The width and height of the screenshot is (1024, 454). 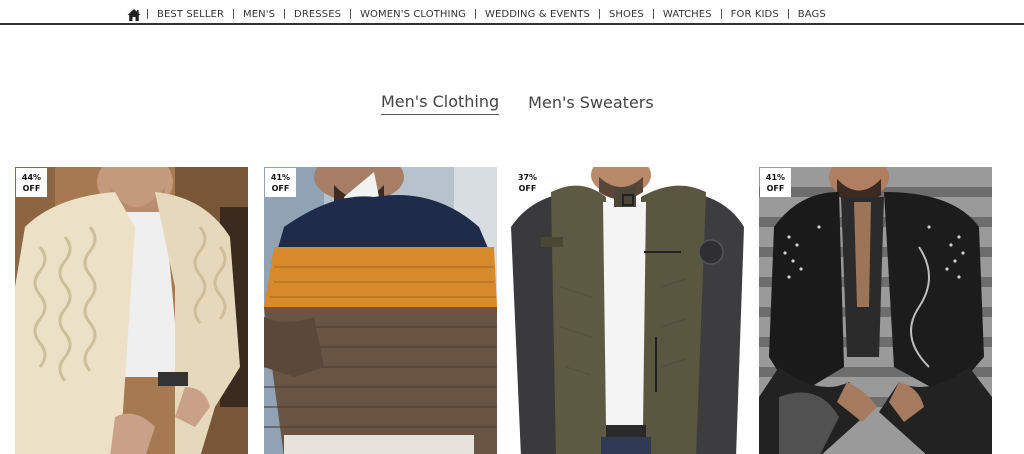 What do you see at coordinates (527, 177) in the screenshot?
I see `discount-percent: 37%` at bounding box center [527, 177].